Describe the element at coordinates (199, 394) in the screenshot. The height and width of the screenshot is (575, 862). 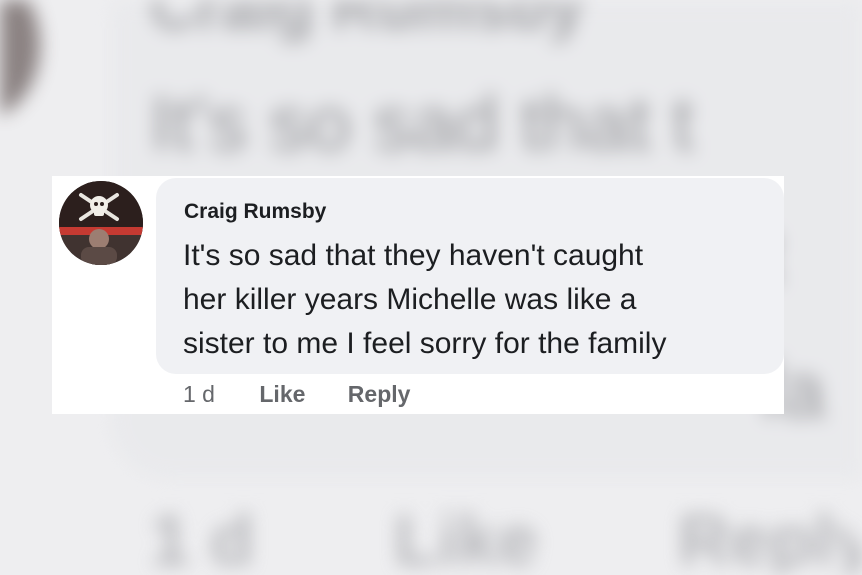
I see `comment-timestamp: 1 d` at that location.